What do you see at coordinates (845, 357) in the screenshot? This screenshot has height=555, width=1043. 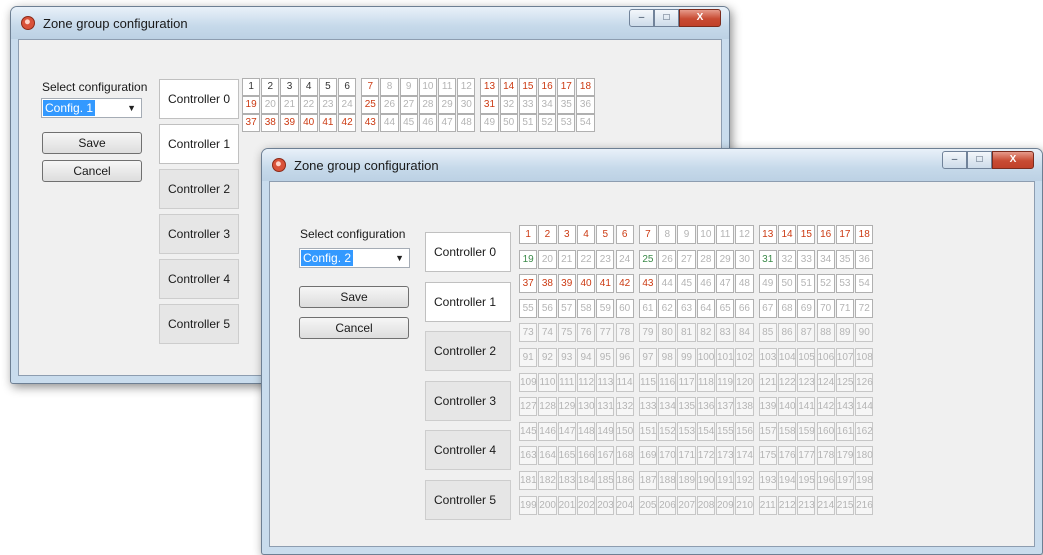 I see `zone-cell: 107` at bounding box center [845, 357].